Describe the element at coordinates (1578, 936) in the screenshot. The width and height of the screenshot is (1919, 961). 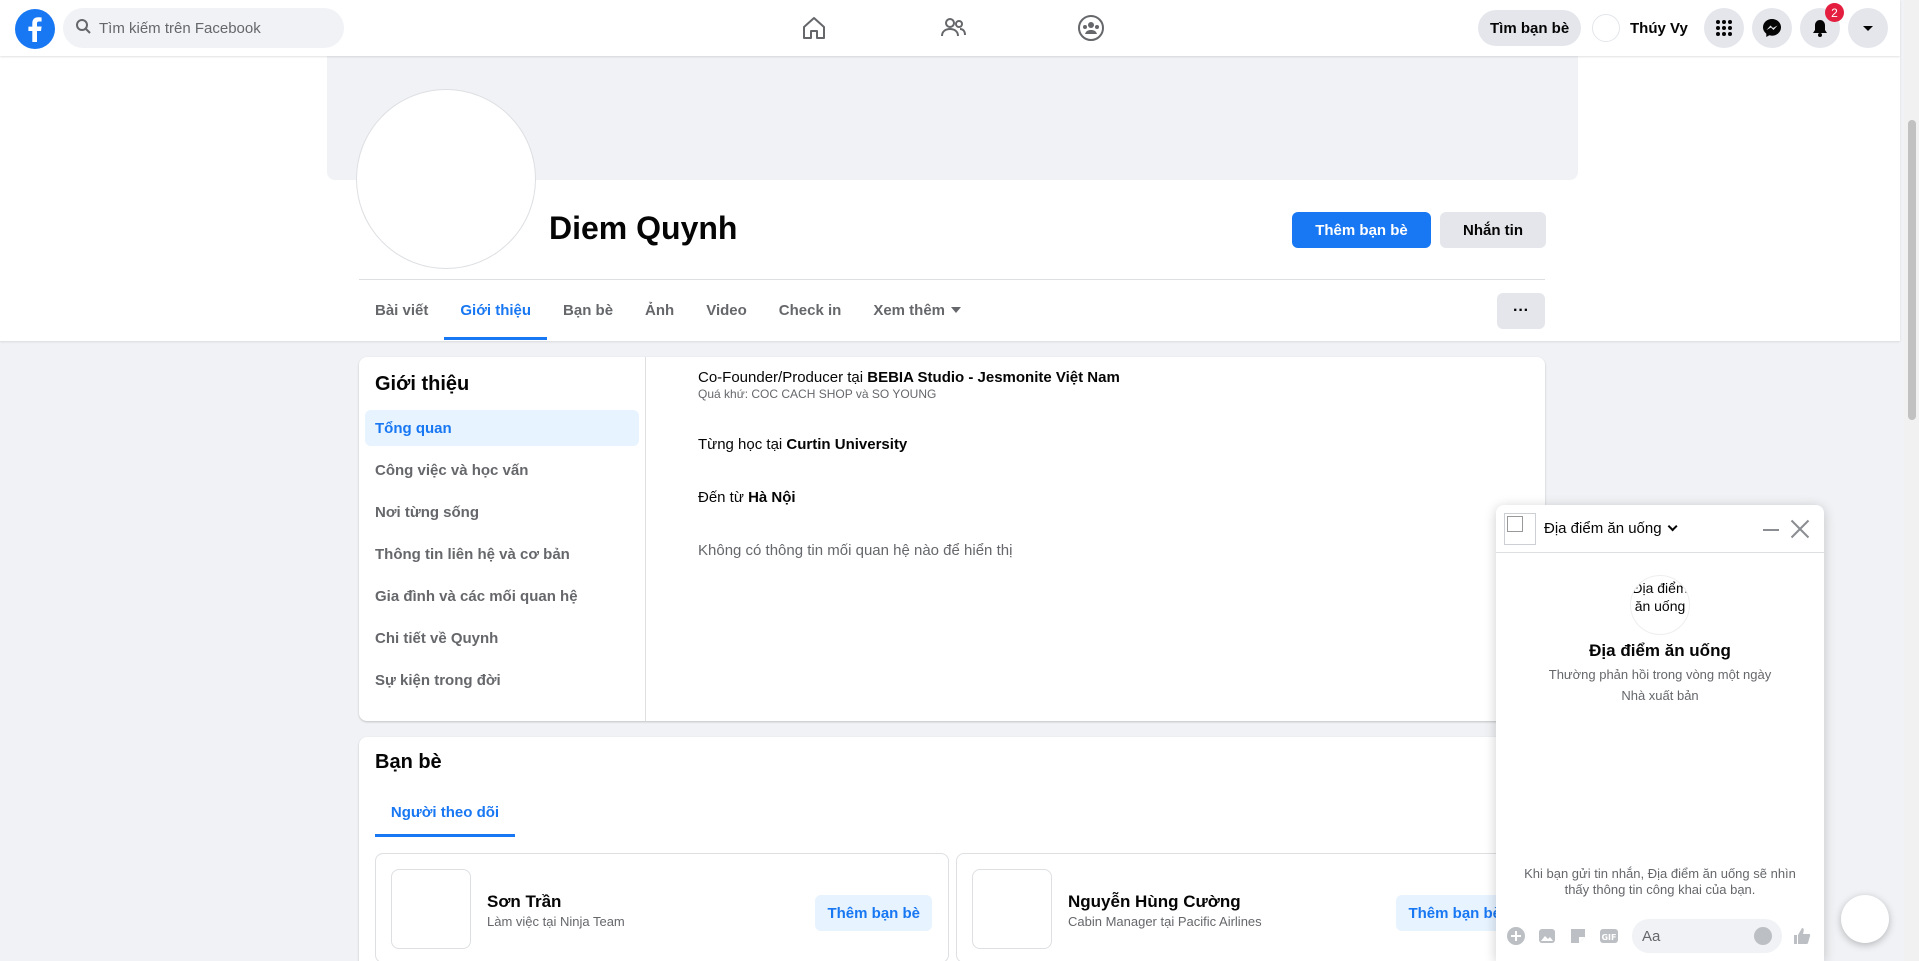
I see `sticker-icon` at that location.